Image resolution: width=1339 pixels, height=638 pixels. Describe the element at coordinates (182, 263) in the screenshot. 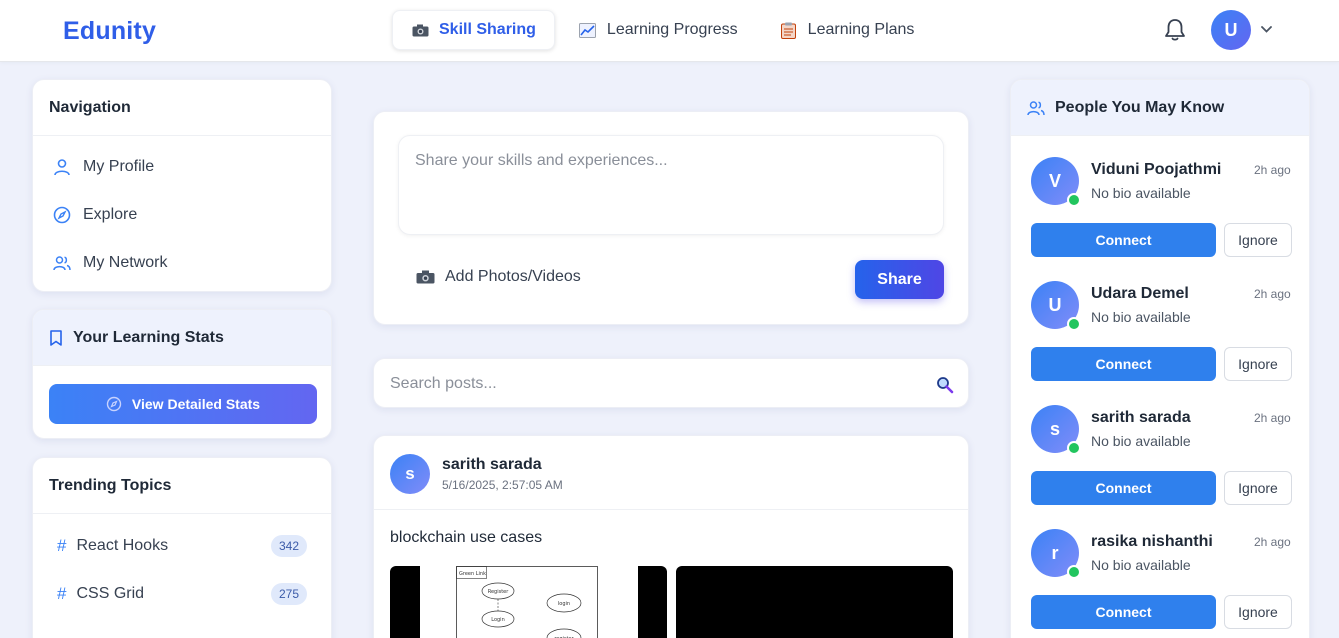

I see `sidebar-item-my-network: My Network` at that location.